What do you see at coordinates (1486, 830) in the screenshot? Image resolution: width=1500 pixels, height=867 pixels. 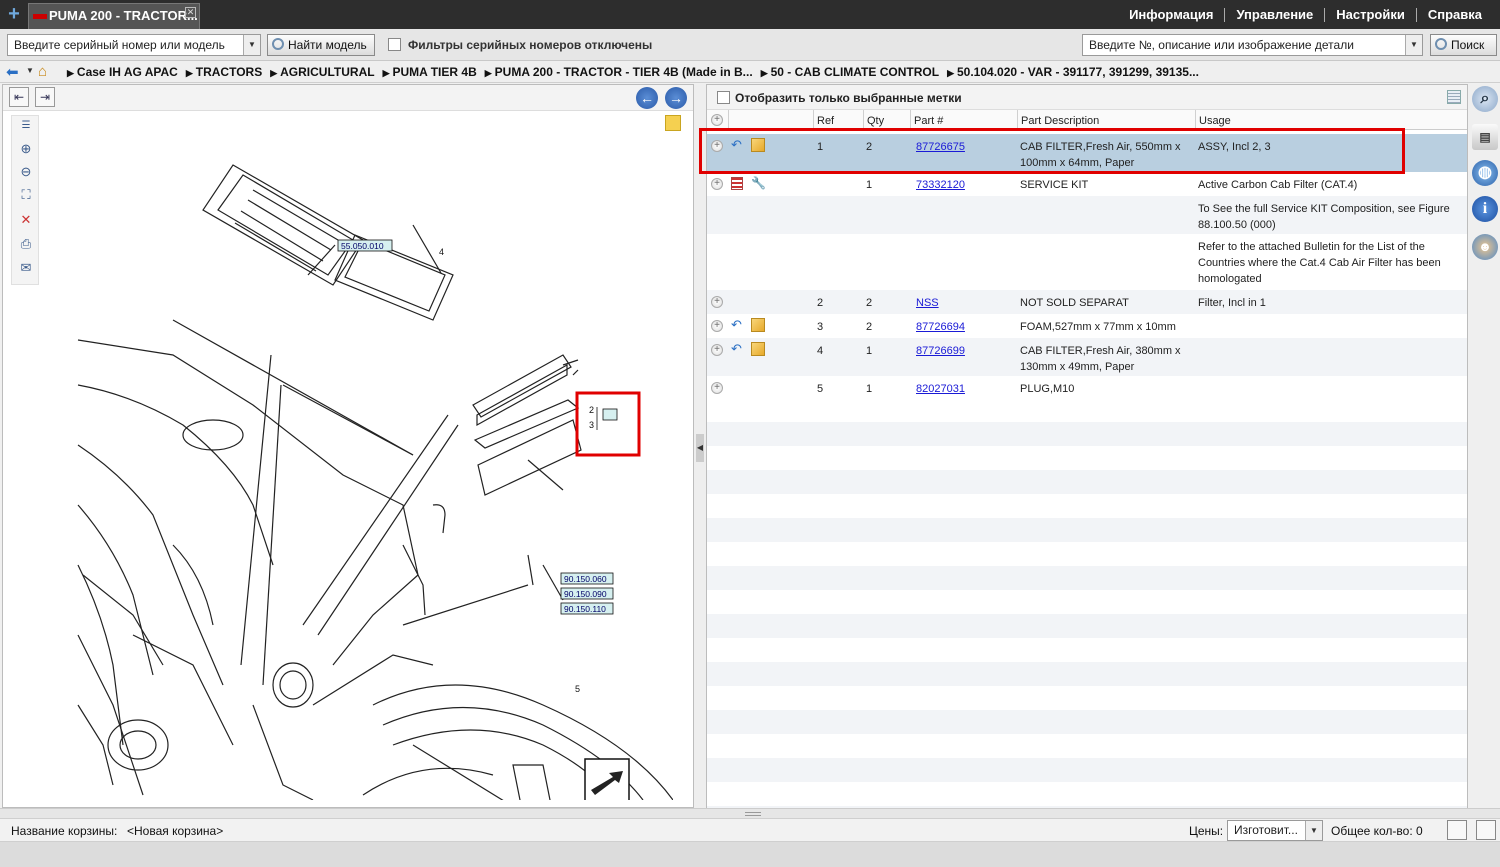 I see `maximize-window-icon` at bounding box center [1486, 830].